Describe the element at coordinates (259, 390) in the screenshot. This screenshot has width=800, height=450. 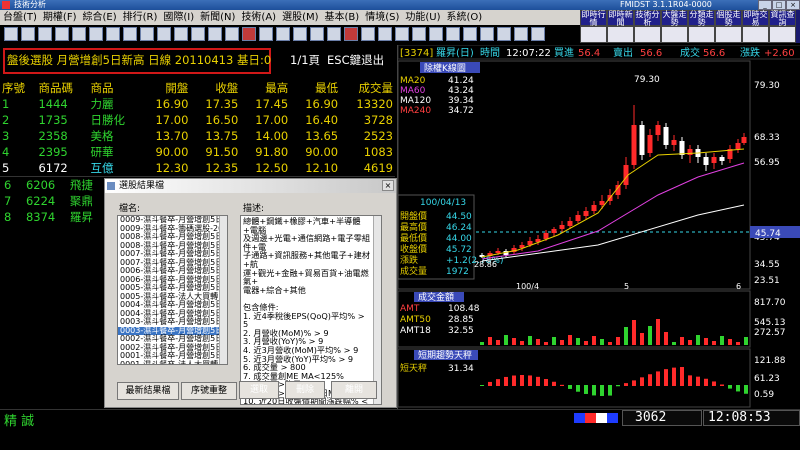
I see `select-button: 選取` at that location.